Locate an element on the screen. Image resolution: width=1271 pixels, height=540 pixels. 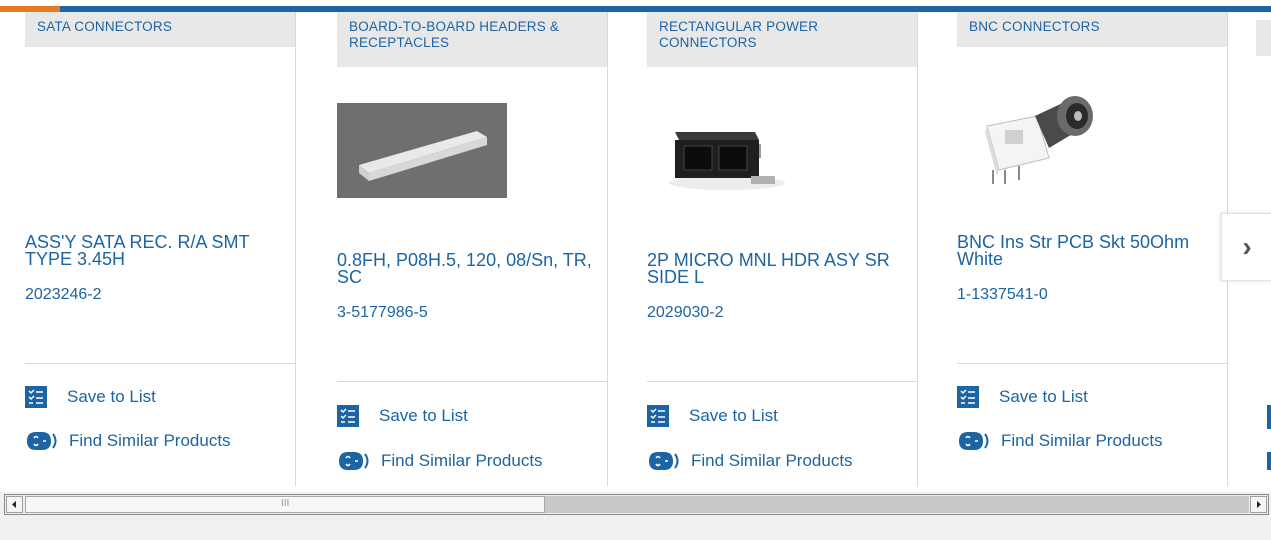
carousel-next-button: › is located at coordinates (1246, 247).